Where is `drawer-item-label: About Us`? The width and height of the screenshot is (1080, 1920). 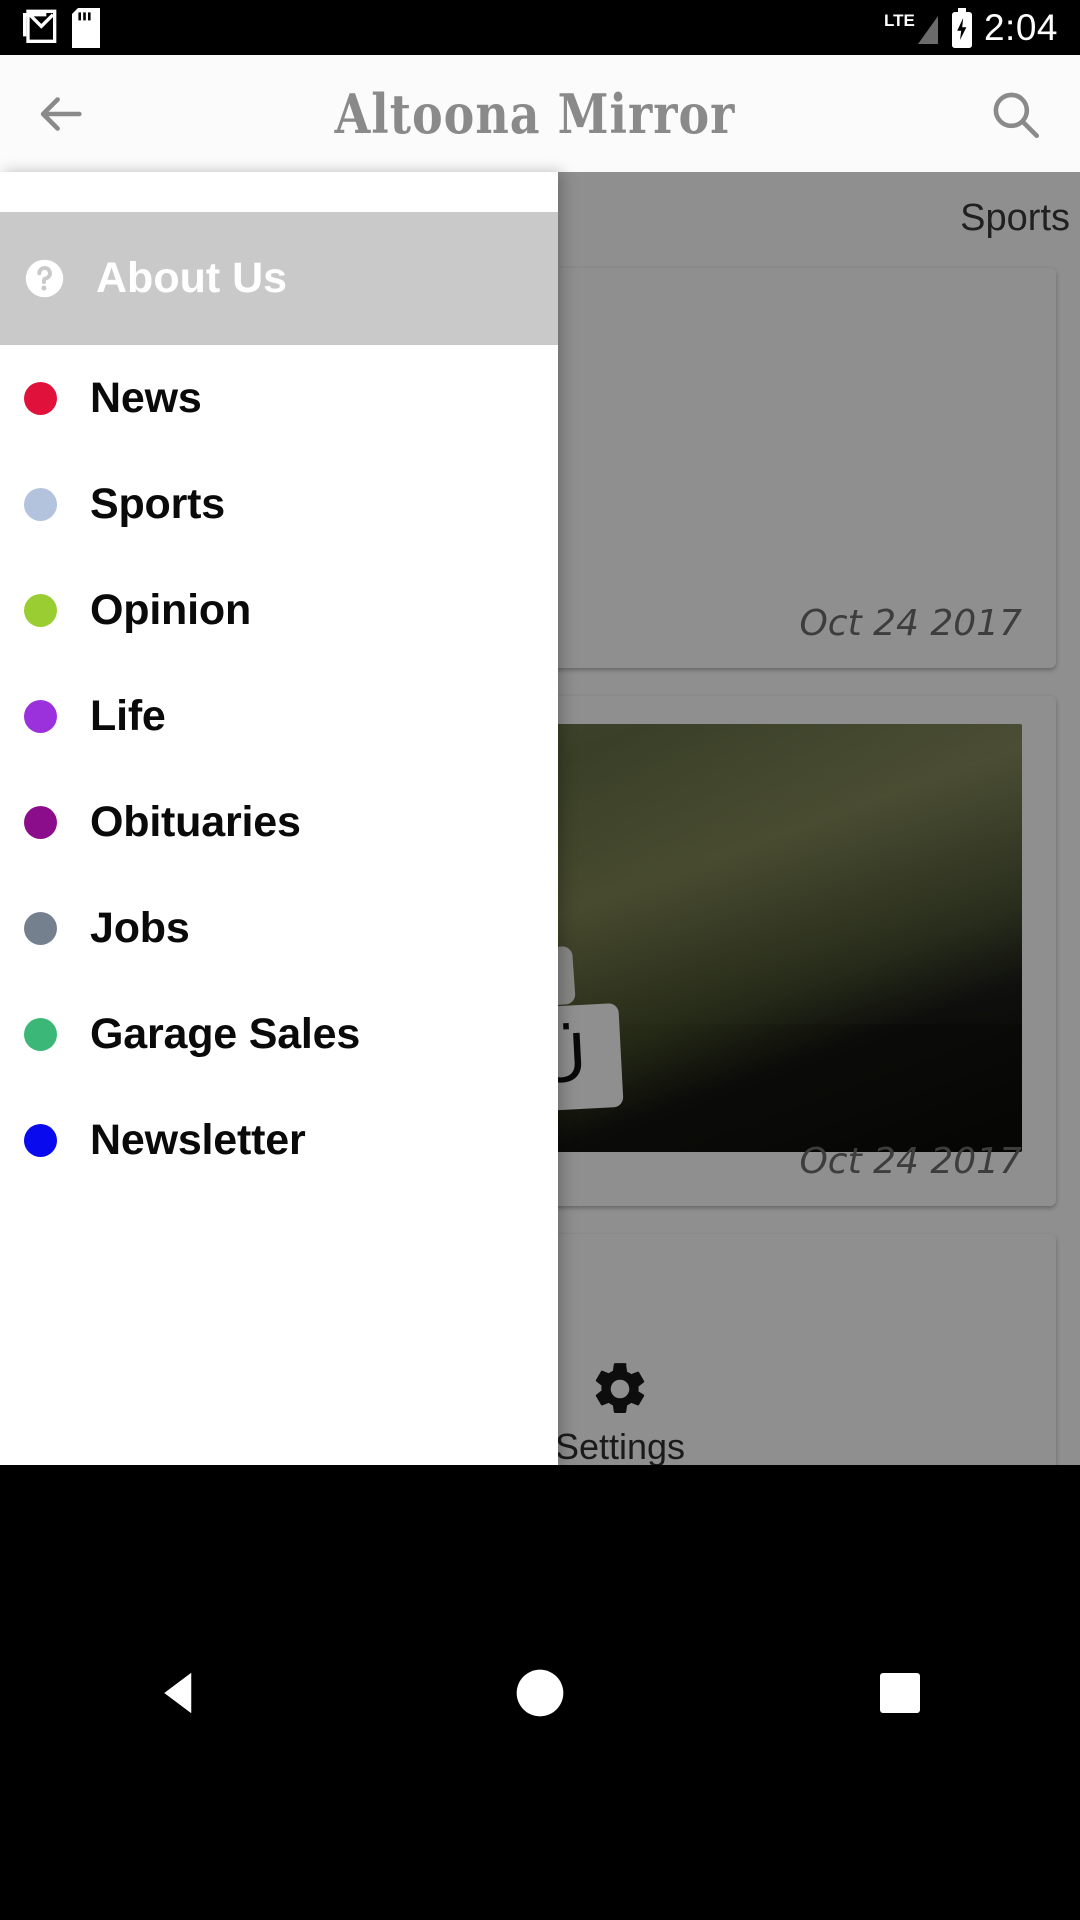 drawer-item-label: About Us is located at coordinates (192, 278).